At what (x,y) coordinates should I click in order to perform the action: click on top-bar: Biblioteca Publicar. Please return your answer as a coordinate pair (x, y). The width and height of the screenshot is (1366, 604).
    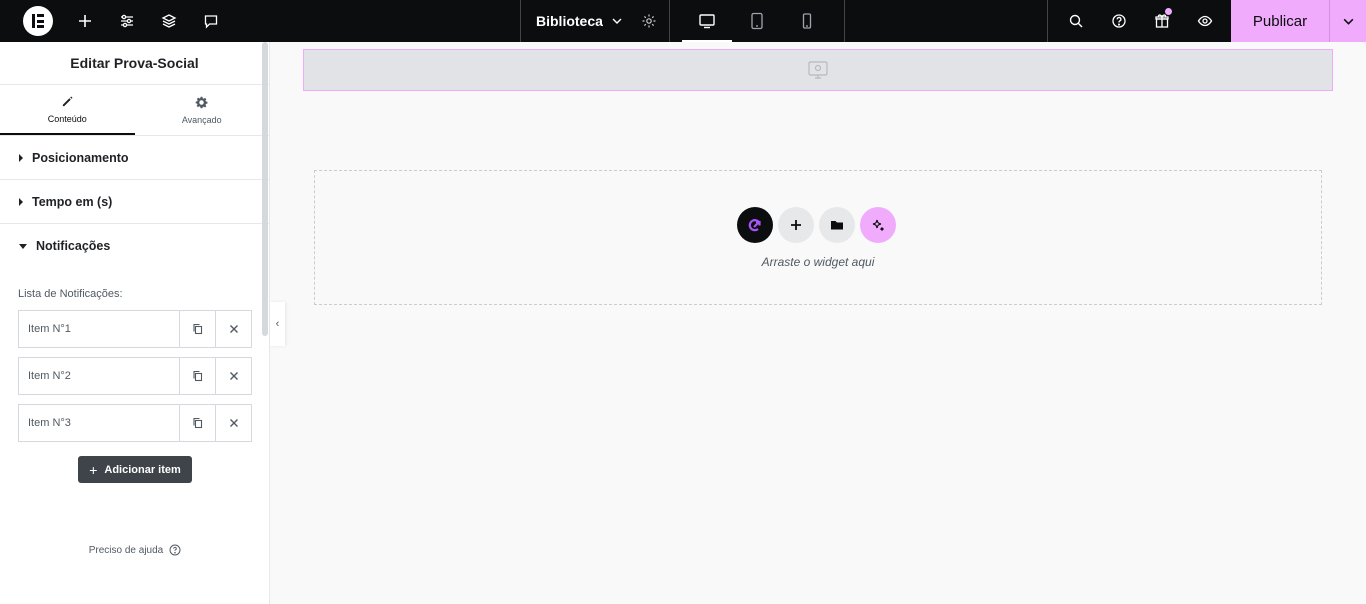
    Looking at the image, I should click on (683, 21).